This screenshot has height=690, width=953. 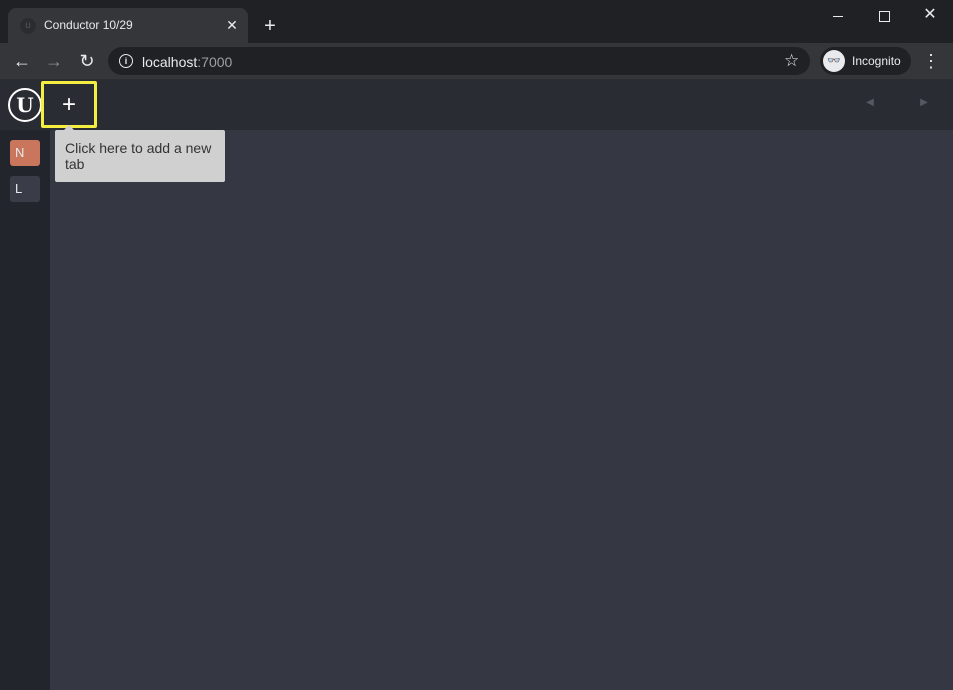 I want to click on new-browser-tab-button: +, so click(x=270, y=26).